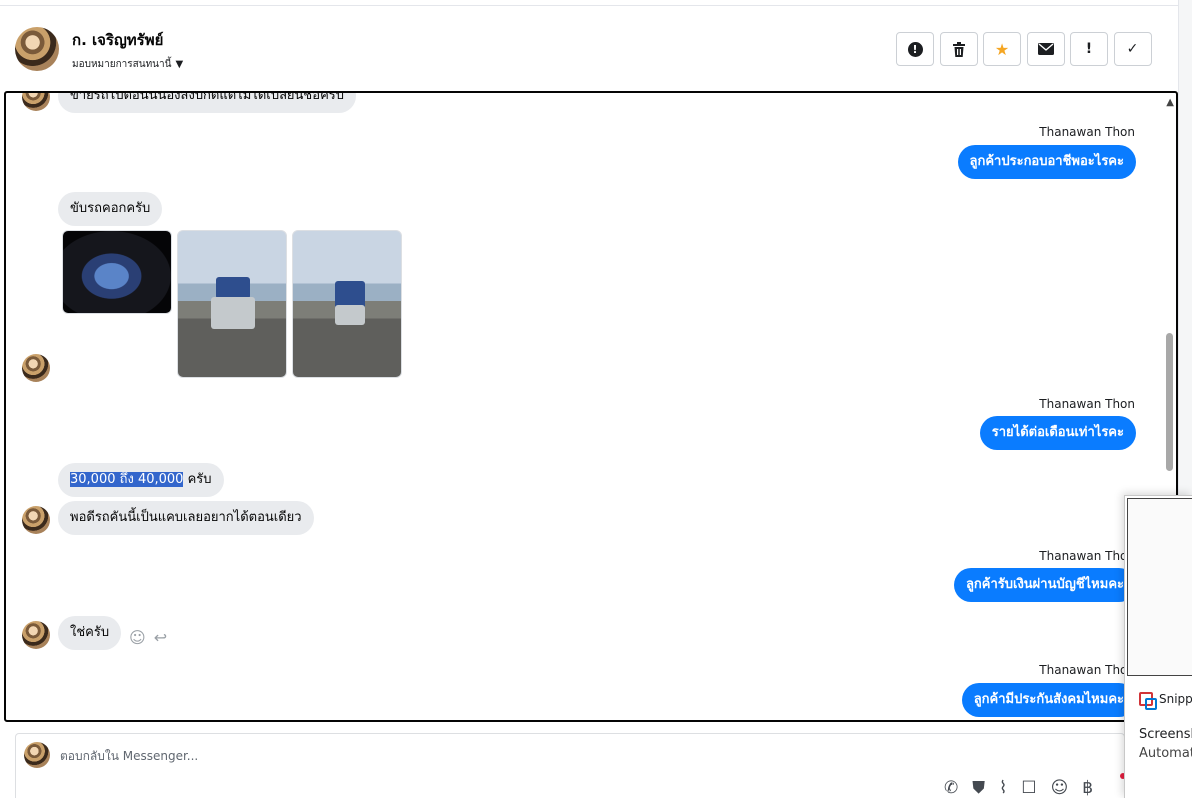 The width and height of the screenshot is (1192, 798). Describe the element at coordinates (1159, 587) in the screenshot. I see `screenshot-thumbnail` at that location.